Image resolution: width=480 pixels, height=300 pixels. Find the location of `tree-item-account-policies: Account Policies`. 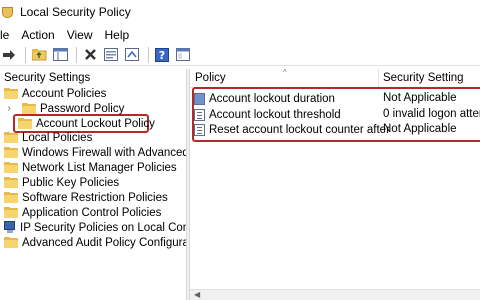

tree-item-account-policies: Account Policies is located at coordinates (55, 93).